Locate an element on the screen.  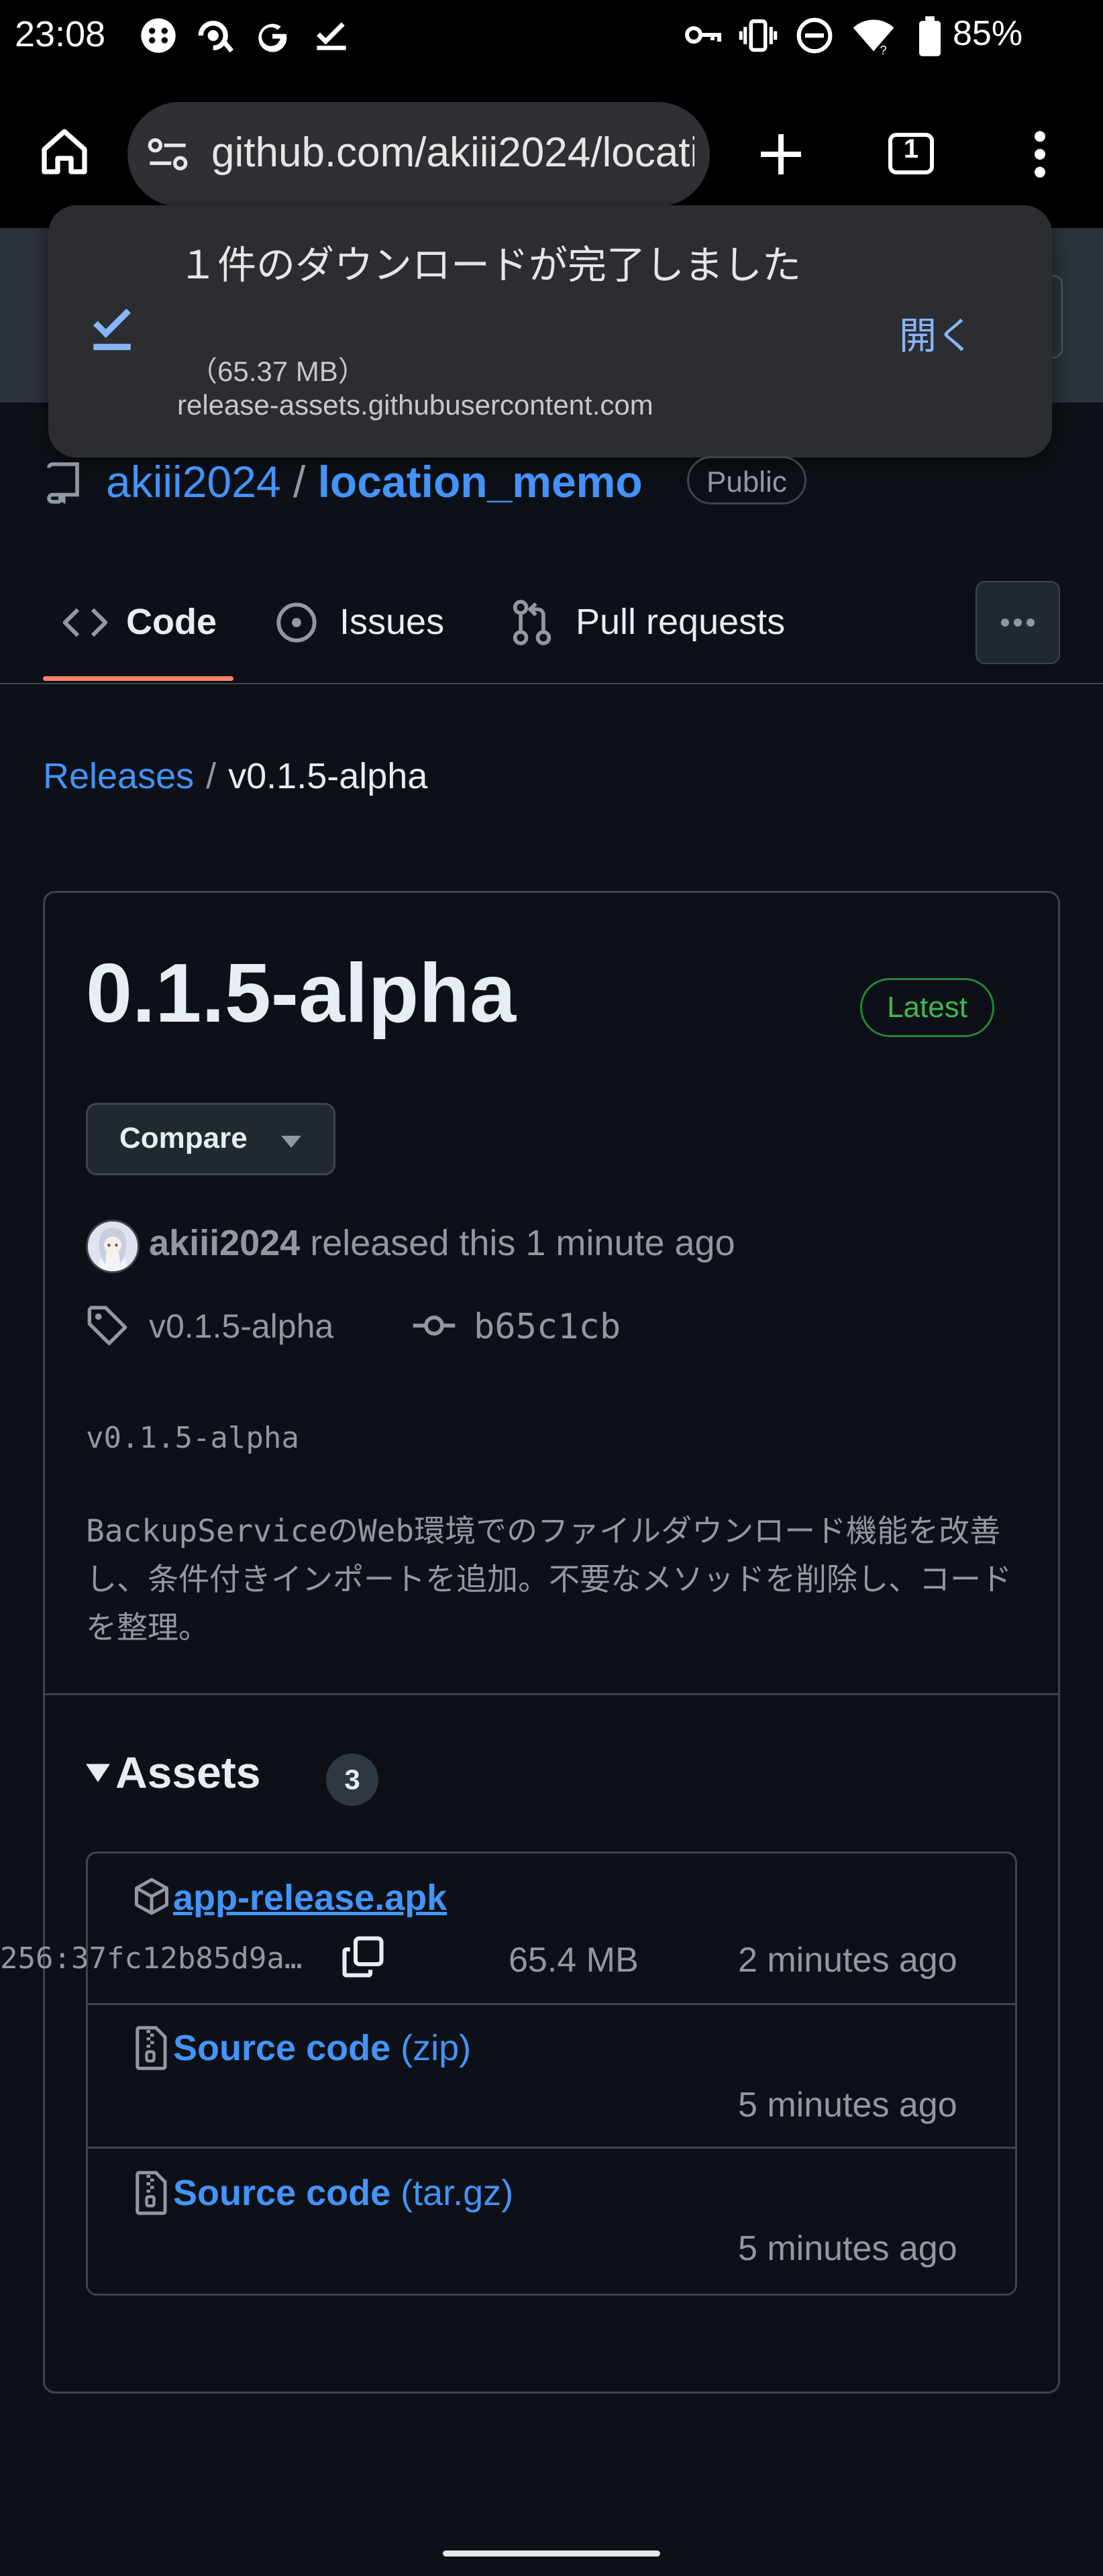
more-tabs-button is located at coordinates (1018, 622).